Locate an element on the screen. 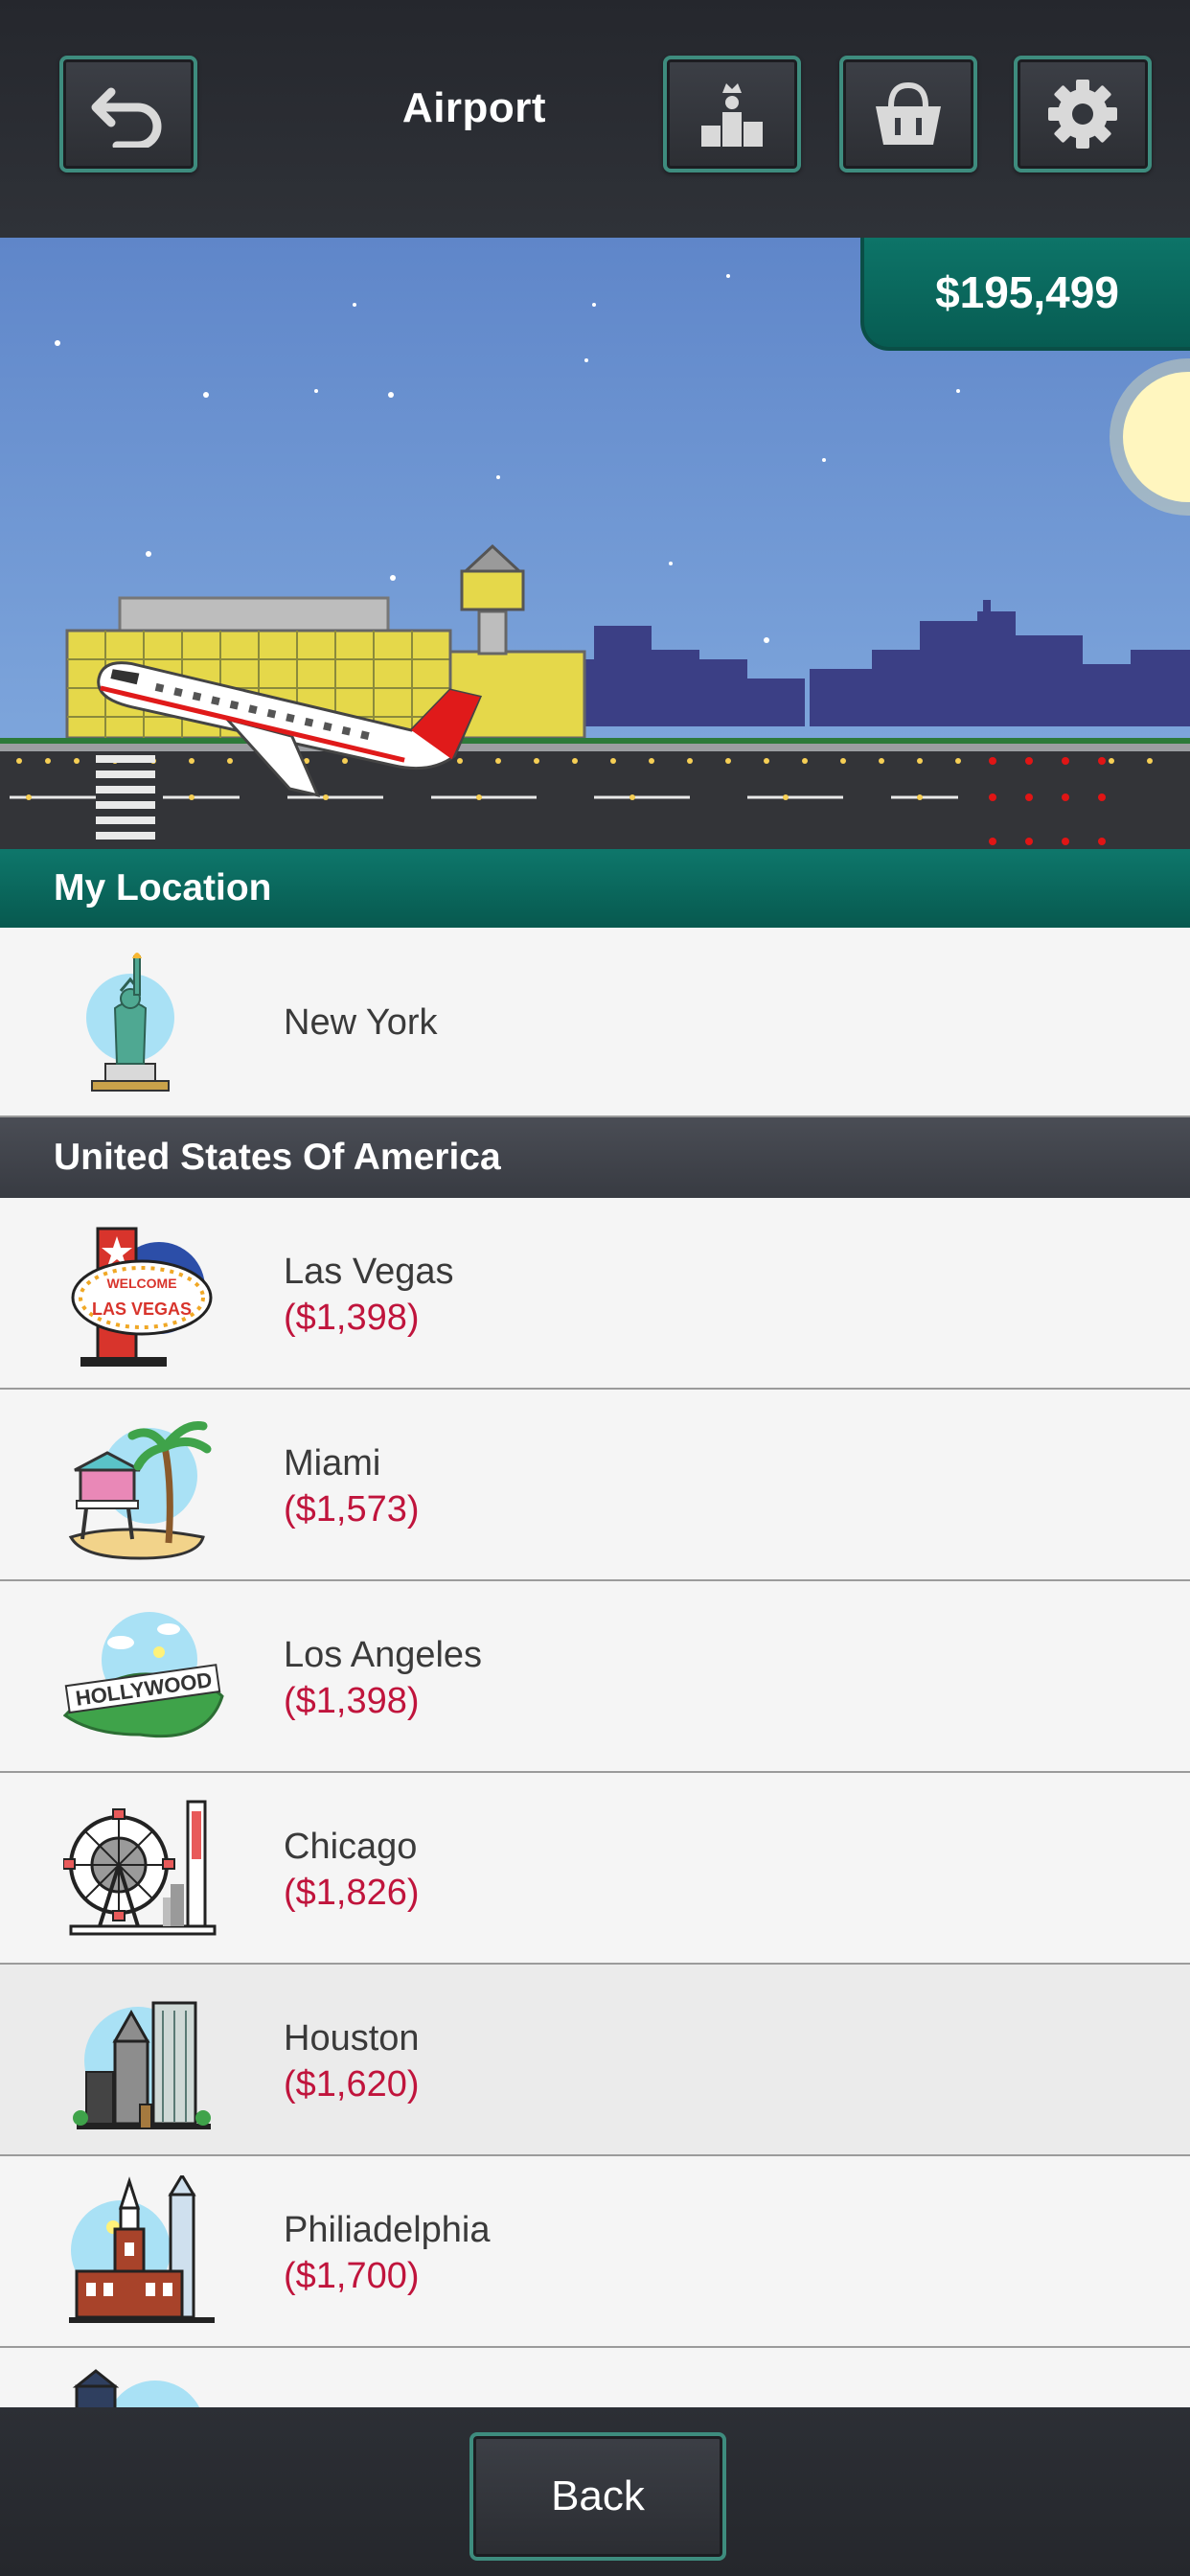  balance-display: $195,499 is located at coordinates (1025, 294).